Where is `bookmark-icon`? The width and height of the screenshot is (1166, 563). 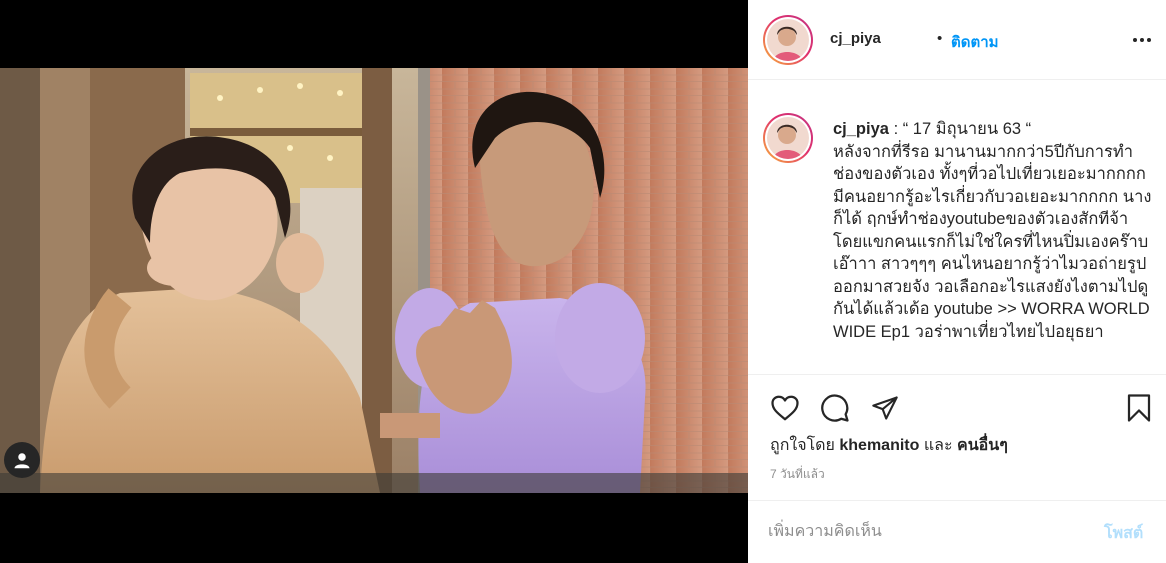 bookmark-icon is located at coordinates (1139, 408).